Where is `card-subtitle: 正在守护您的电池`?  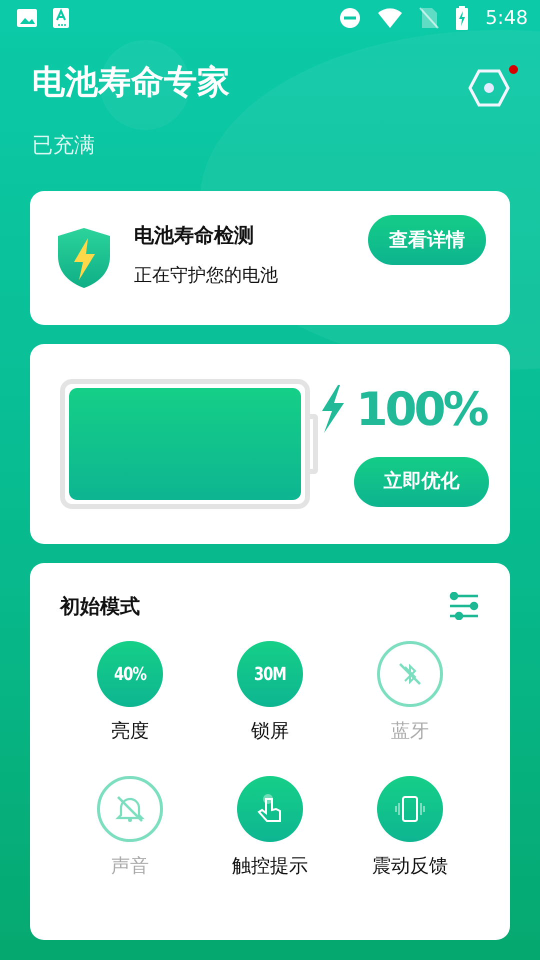 card-subtitle: 正在守护您的电池 is located at coordinates (206, 276).